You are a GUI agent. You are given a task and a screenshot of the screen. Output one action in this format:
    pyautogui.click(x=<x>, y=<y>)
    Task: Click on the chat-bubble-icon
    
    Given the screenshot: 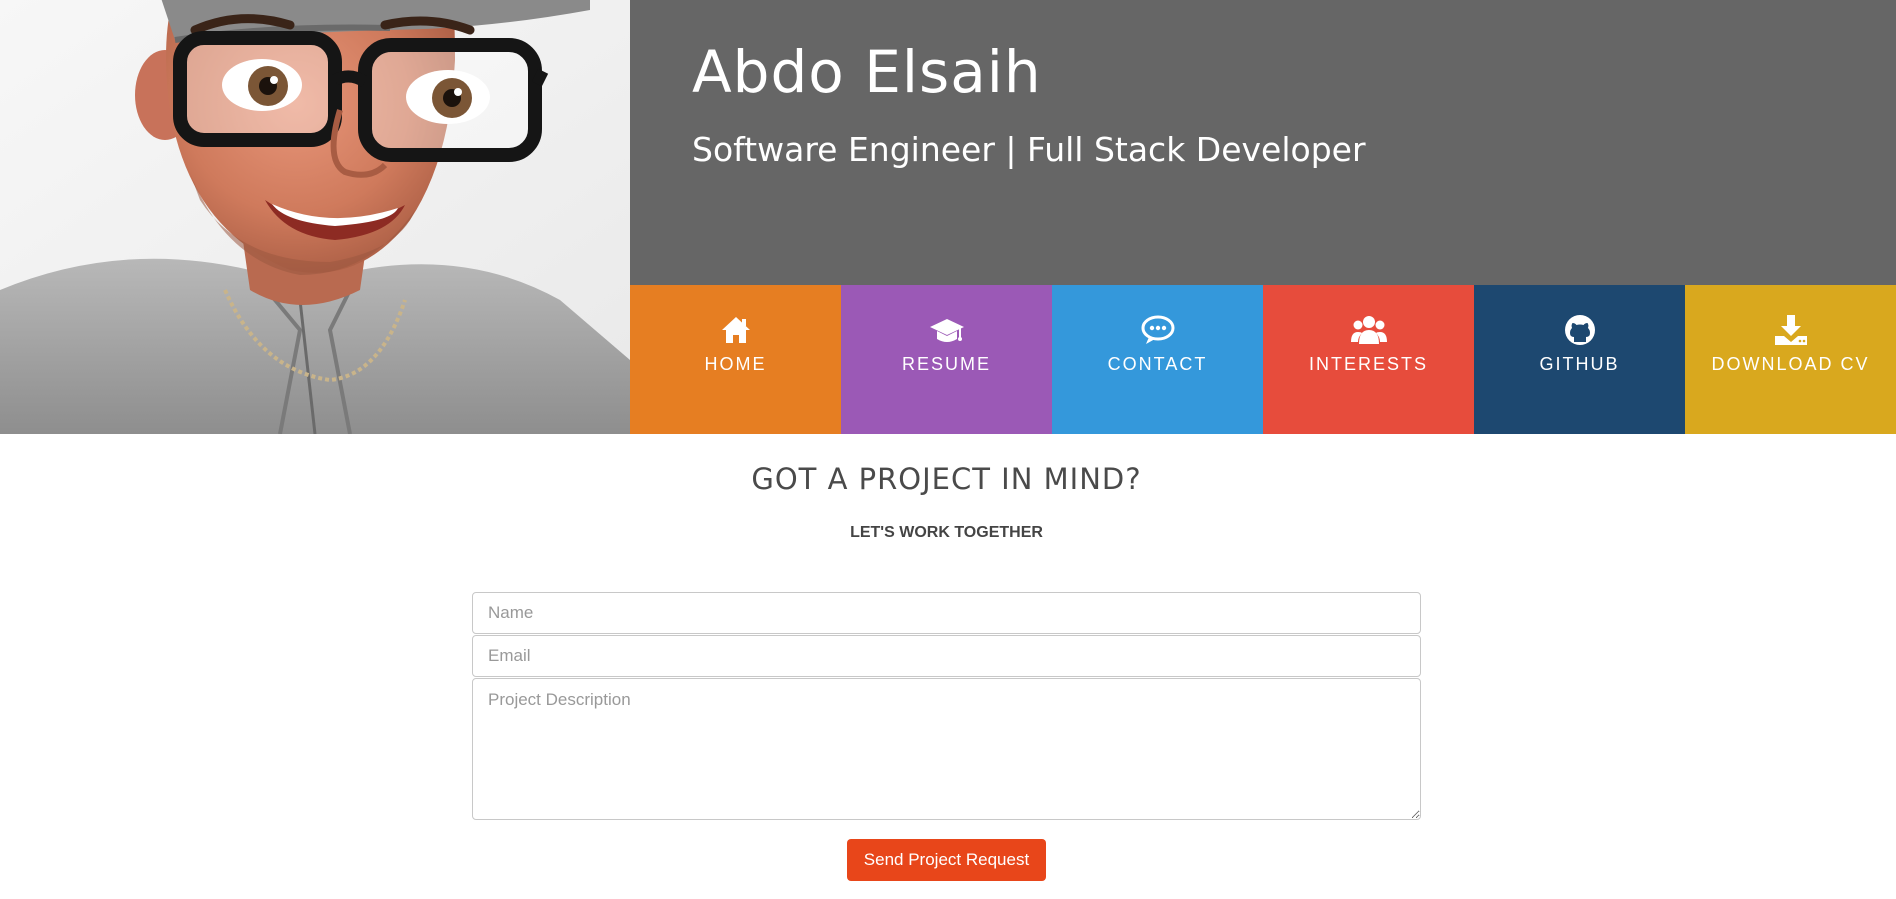 What is the action you would take?
    pyautogui.click(x=1158, y=330)
    